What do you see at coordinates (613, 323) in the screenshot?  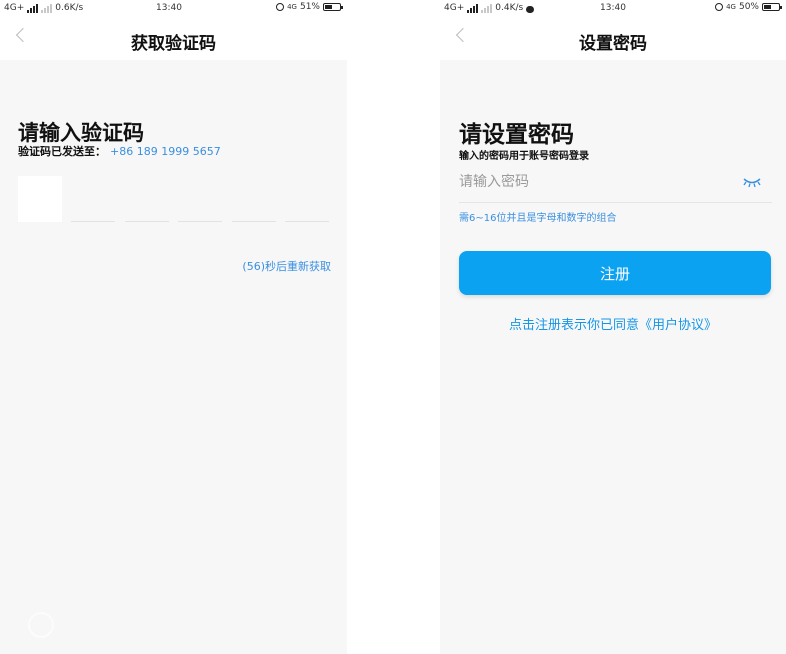 I see `user-agreement-link: 点击注册表示你已同意《用户协议》` at bounding box center [613, 323].